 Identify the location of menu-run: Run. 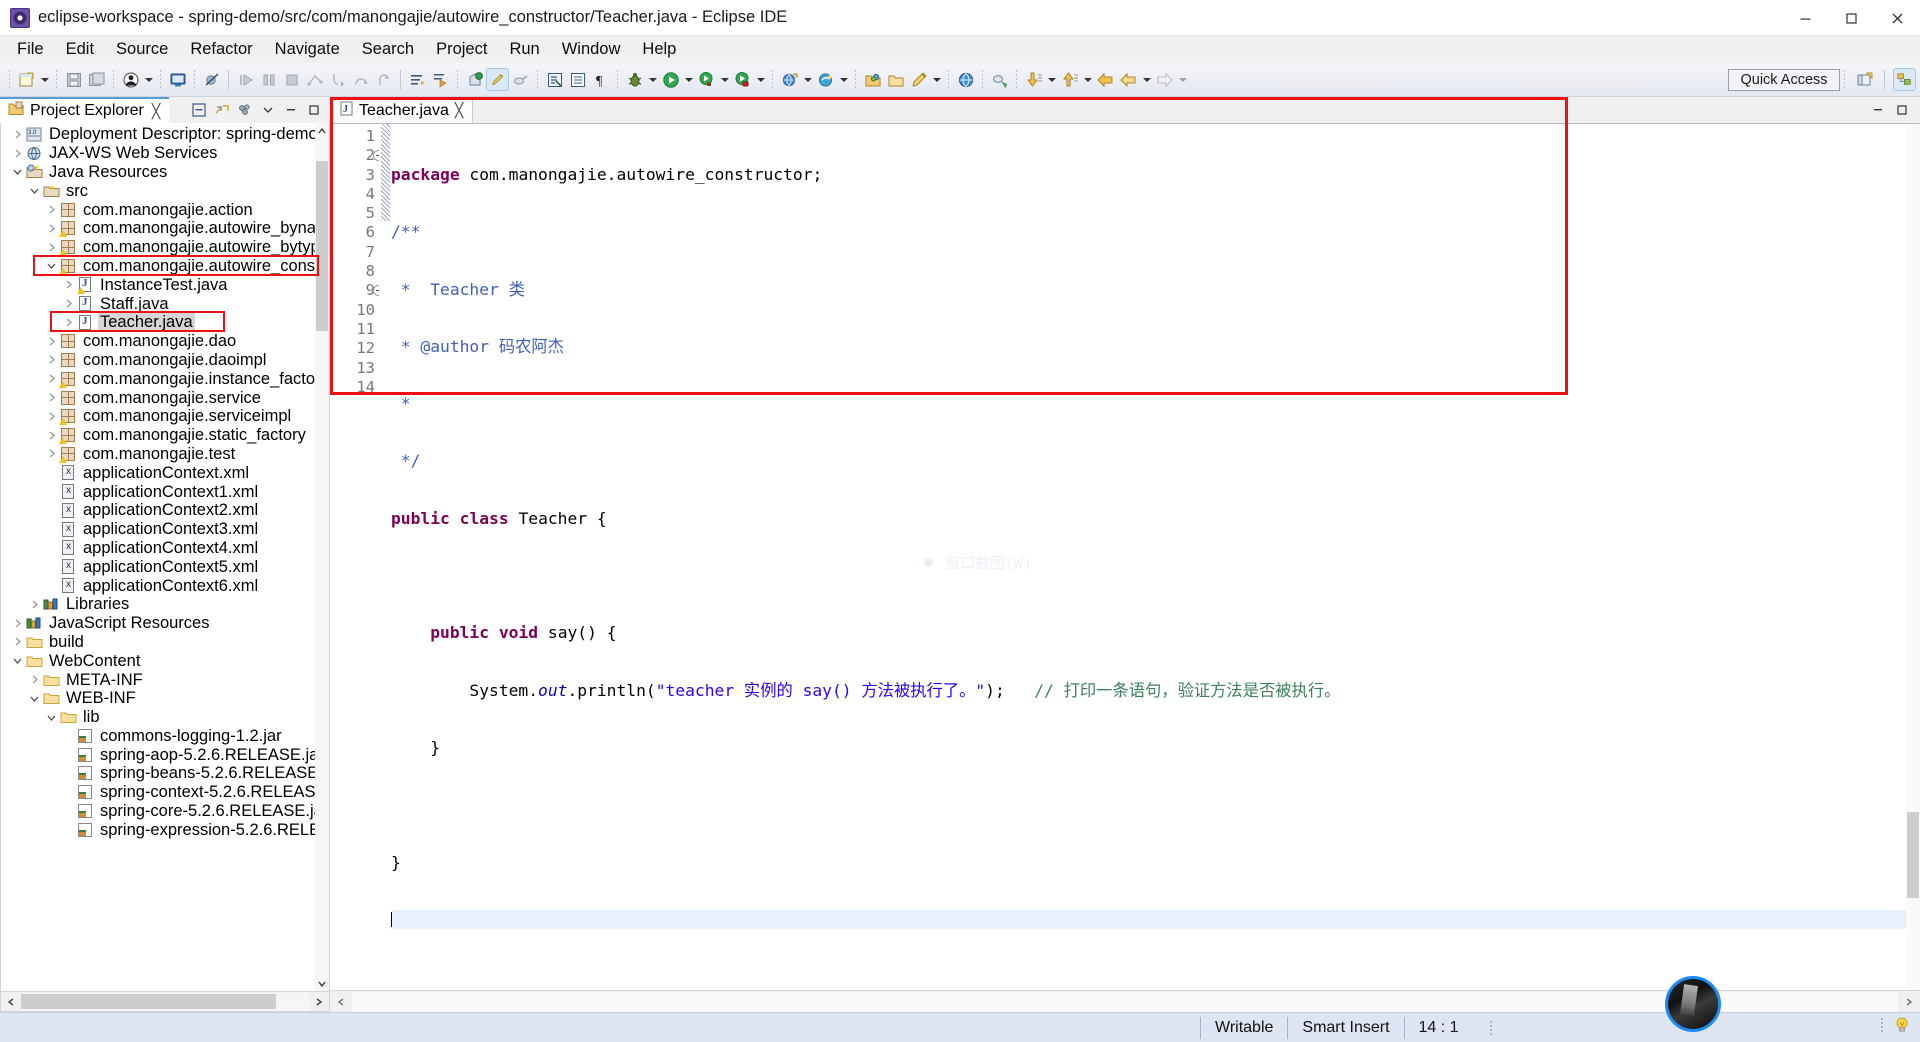
(524, 49).